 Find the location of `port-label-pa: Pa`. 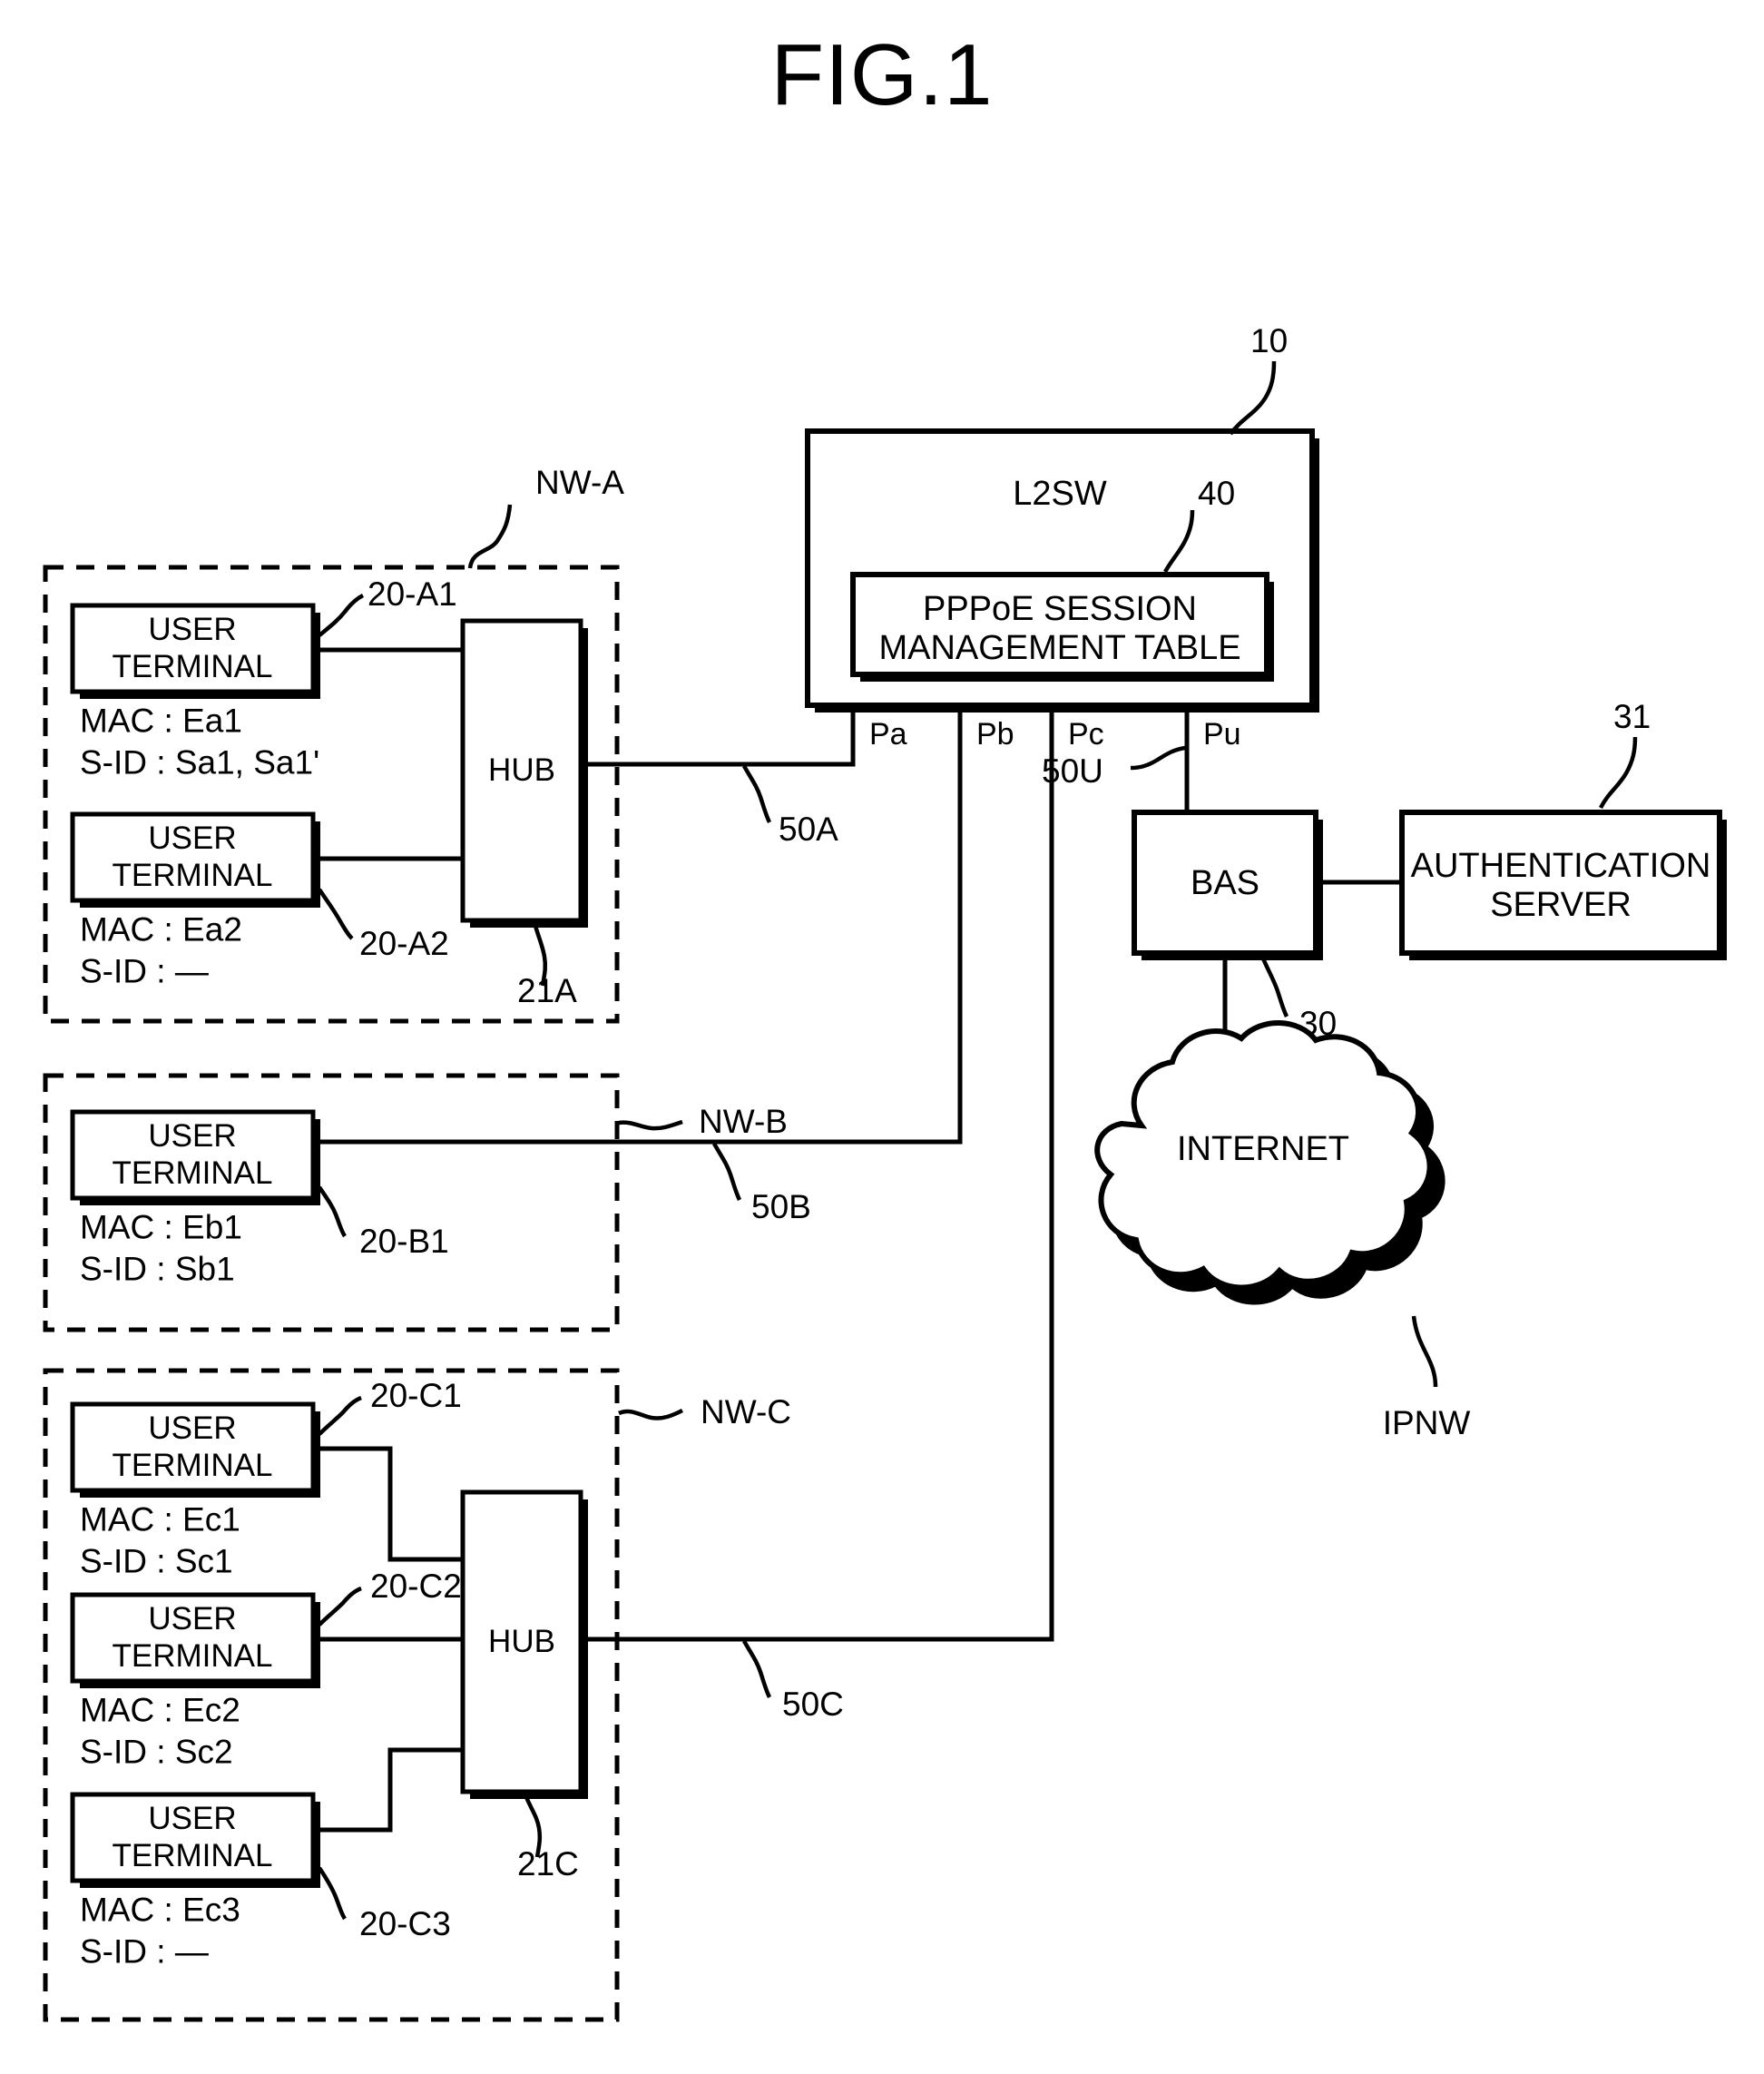

port-label-pa: Pa is located at coordinates (888, 734).